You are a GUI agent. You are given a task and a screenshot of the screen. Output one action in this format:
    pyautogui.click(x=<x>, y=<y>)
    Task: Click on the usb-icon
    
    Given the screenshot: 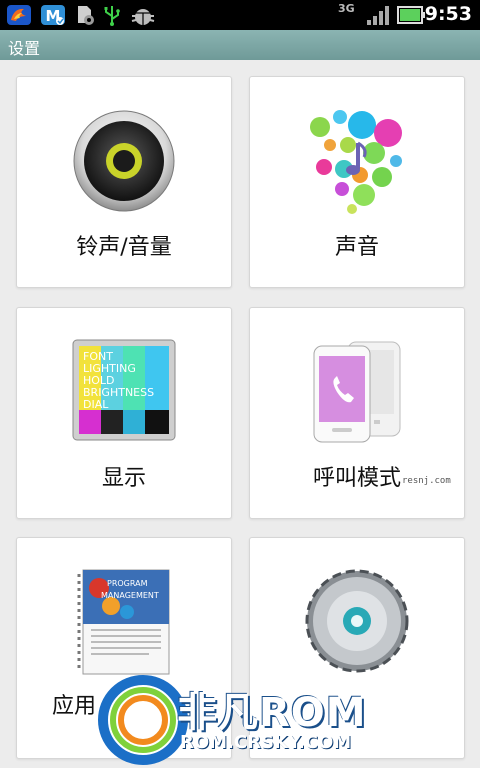 What is the action you would take?
    pyautogui.click(x=112, y=16)
    